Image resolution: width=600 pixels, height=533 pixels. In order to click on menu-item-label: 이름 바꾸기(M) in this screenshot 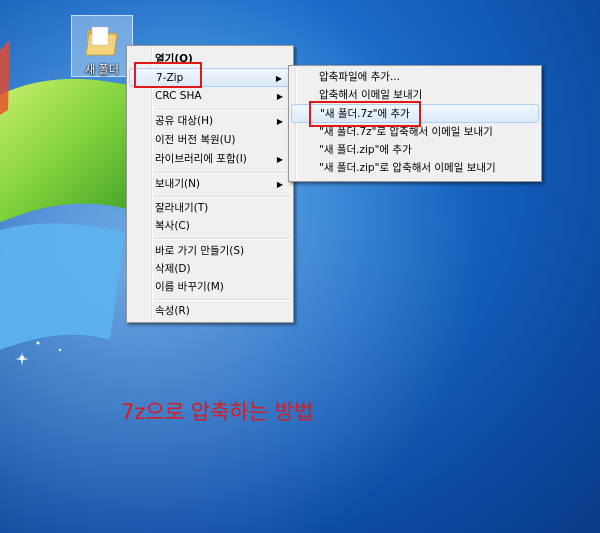, I will do `click(189, 287)`.